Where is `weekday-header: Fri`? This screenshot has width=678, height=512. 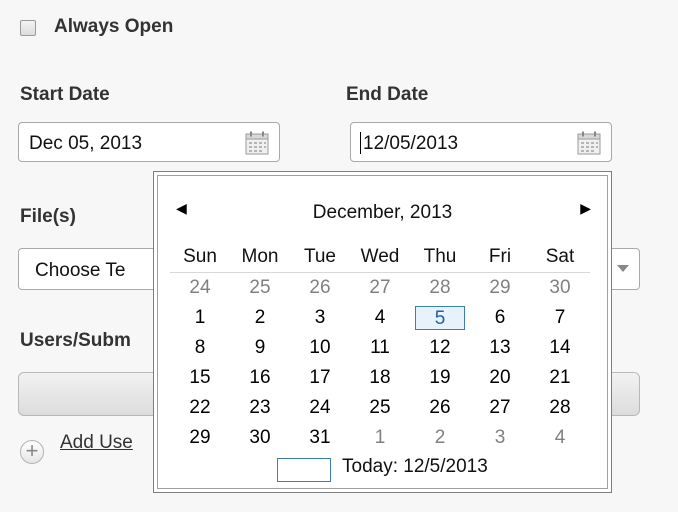
weekday-header: Fri is located at coordinates (500, 257).